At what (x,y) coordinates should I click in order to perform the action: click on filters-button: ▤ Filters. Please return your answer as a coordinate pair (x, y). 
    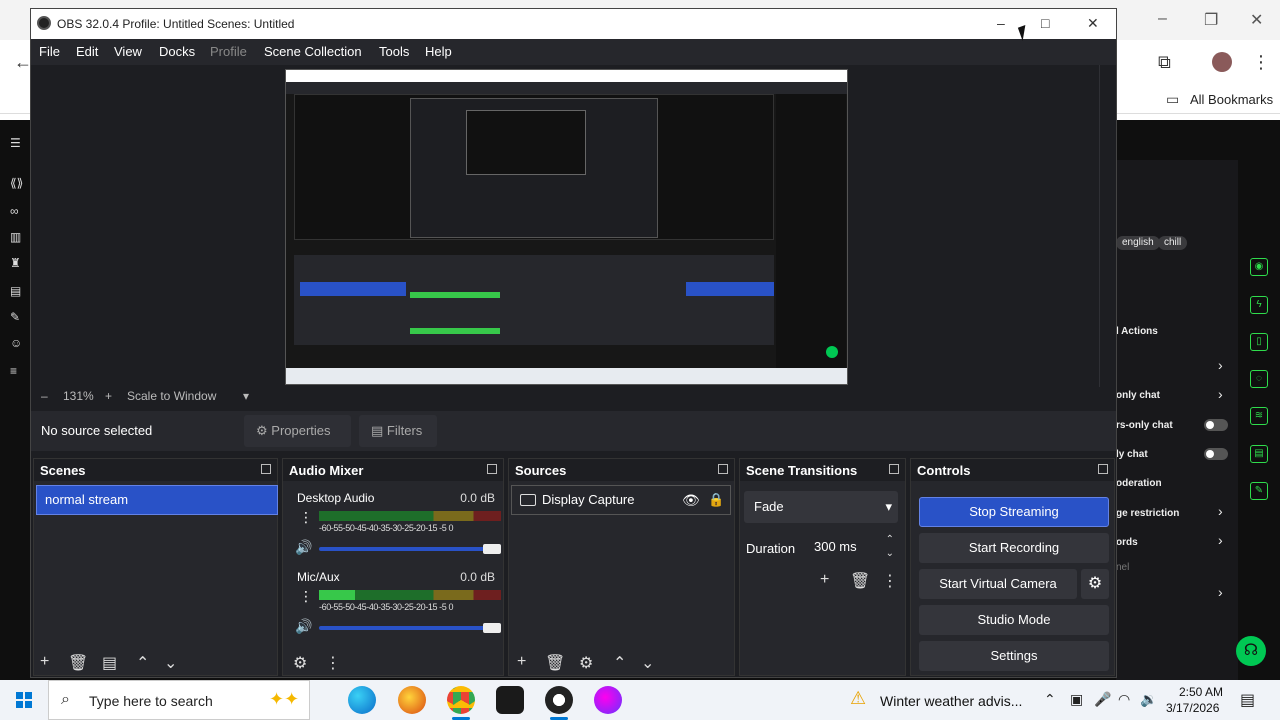
    Looking at the image, I should click on (398, 431).